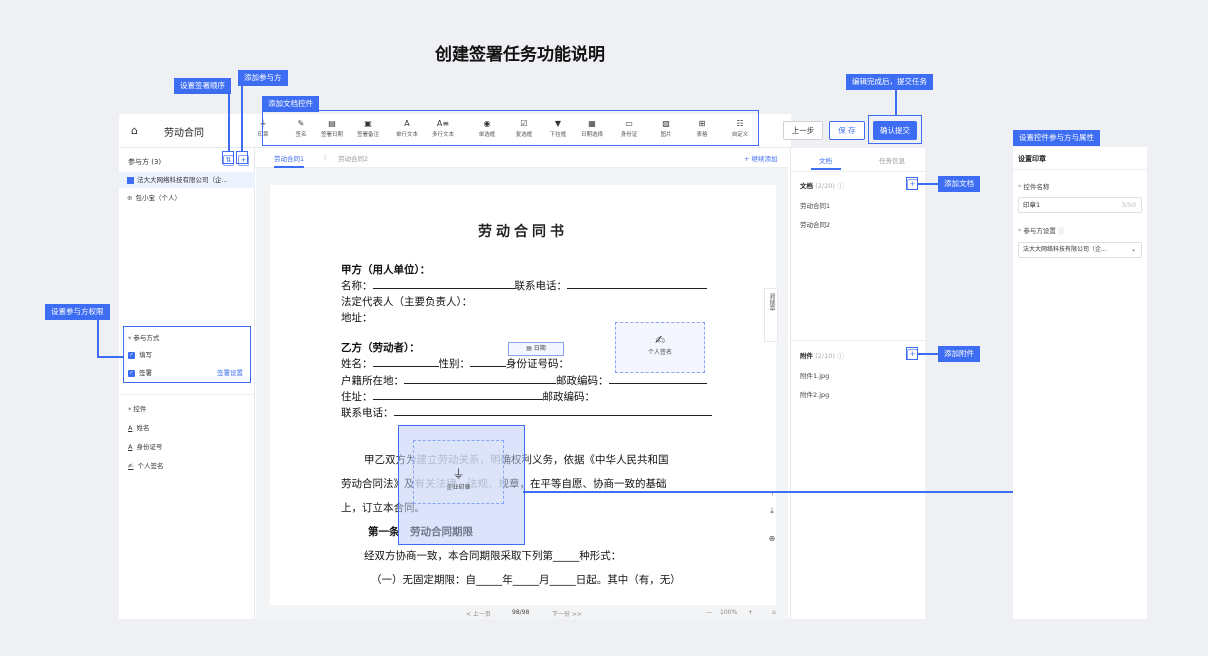 This screenshot has width=1208, height=656. Describe the element at coordinates (150, 466) in the screenshot. I see `control-label: 个人签名` at that location.